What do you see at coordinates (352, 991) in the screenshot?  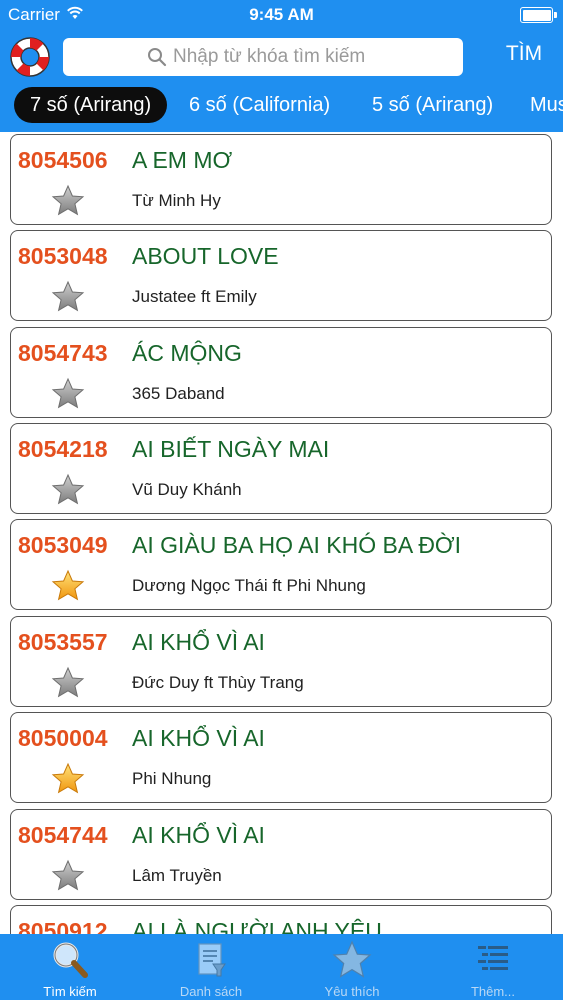 I see `tabbar-label: Yêu thích` at bounding box center [352, 991].